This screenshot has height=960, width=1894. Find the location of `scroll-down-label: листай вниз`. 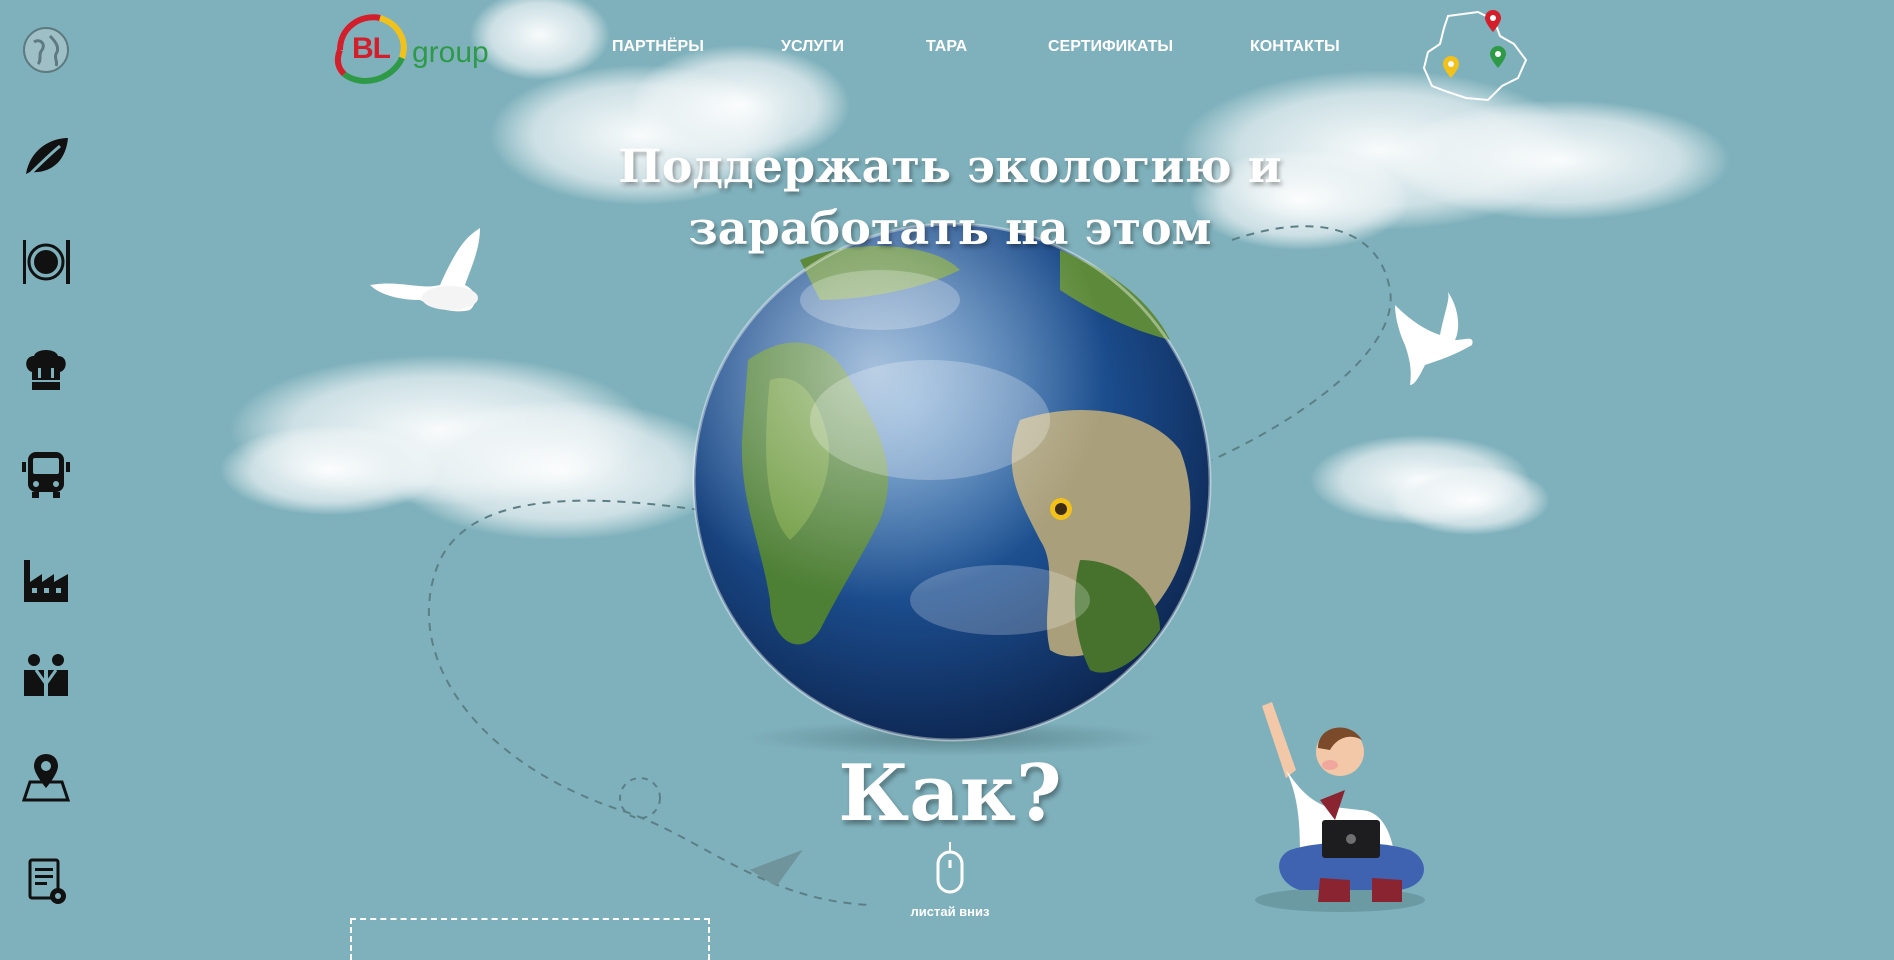

scroll-down-label: листай вниз is located at coordinates (950, 911).